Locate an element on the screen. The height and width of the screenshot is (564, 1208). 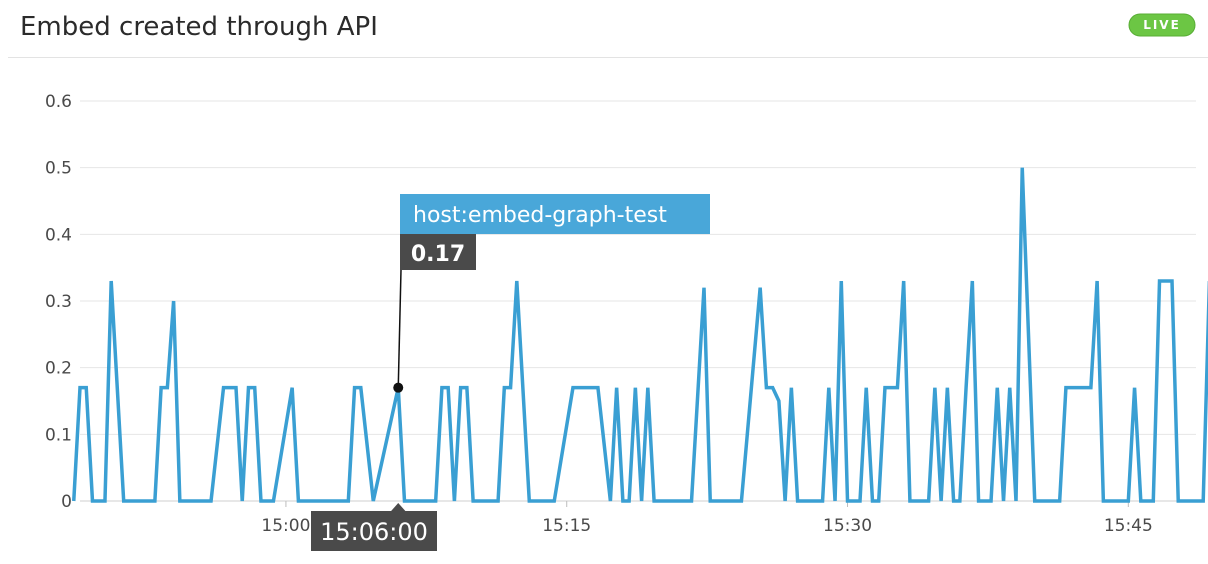
y-tick-label: 0.5 is located at coordinates (58, 169).